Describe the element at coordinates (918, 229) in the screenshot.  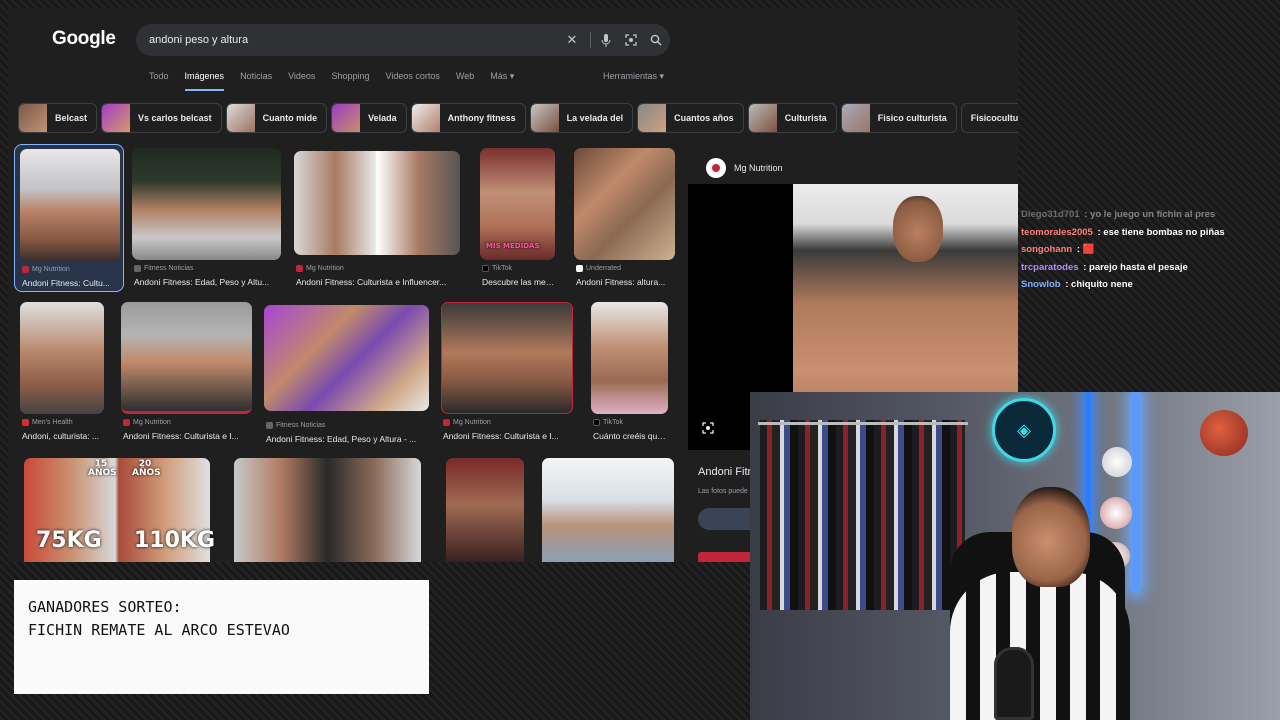
I see `preview-head` at that location.